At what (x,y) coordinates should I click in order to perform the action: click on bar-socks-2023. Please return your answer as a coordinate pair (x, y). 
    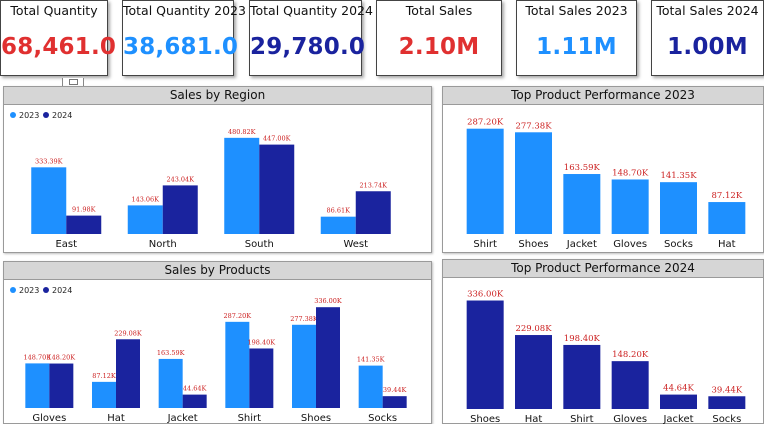
    Looking at the image, I should click on (370, 386).